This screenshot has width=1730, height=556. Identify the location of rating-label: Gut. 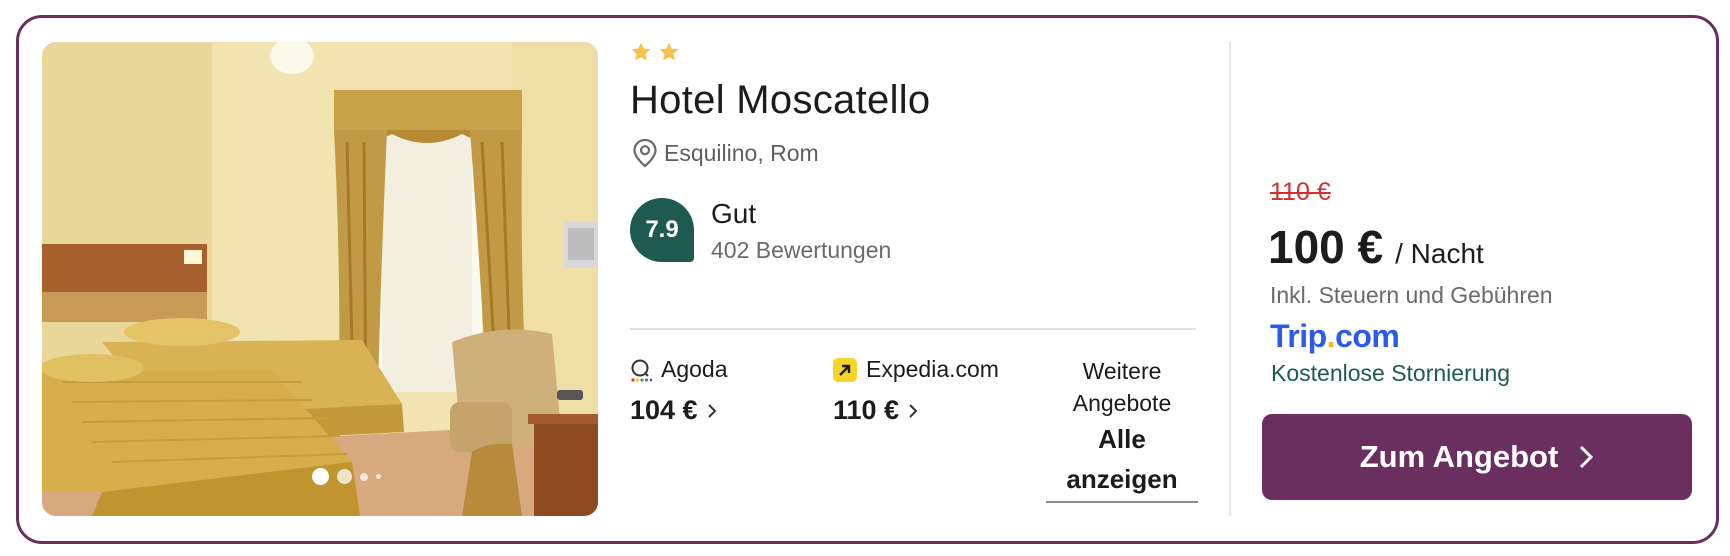
(733, 214).